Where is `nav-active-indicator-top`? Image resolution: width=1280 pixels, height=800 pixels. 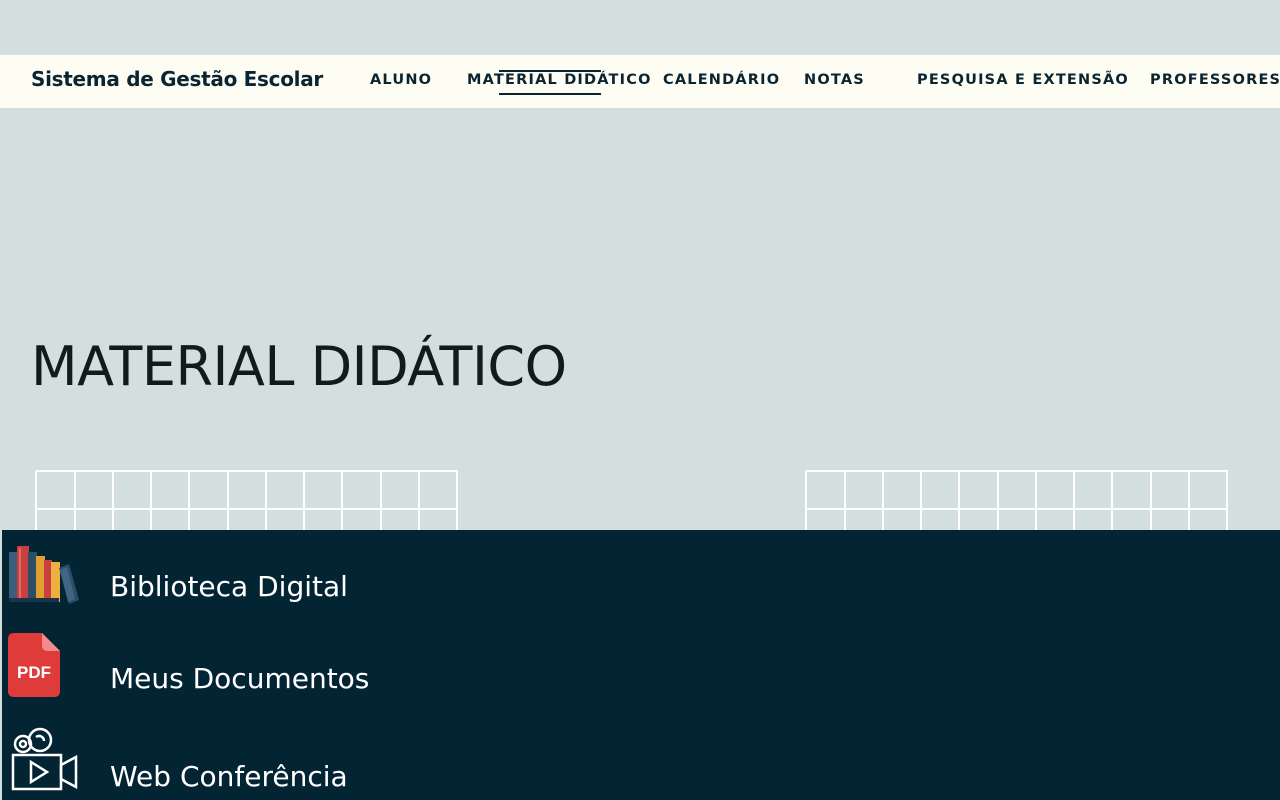 nav-active-indicator-top is located at coordinates (550, 71).